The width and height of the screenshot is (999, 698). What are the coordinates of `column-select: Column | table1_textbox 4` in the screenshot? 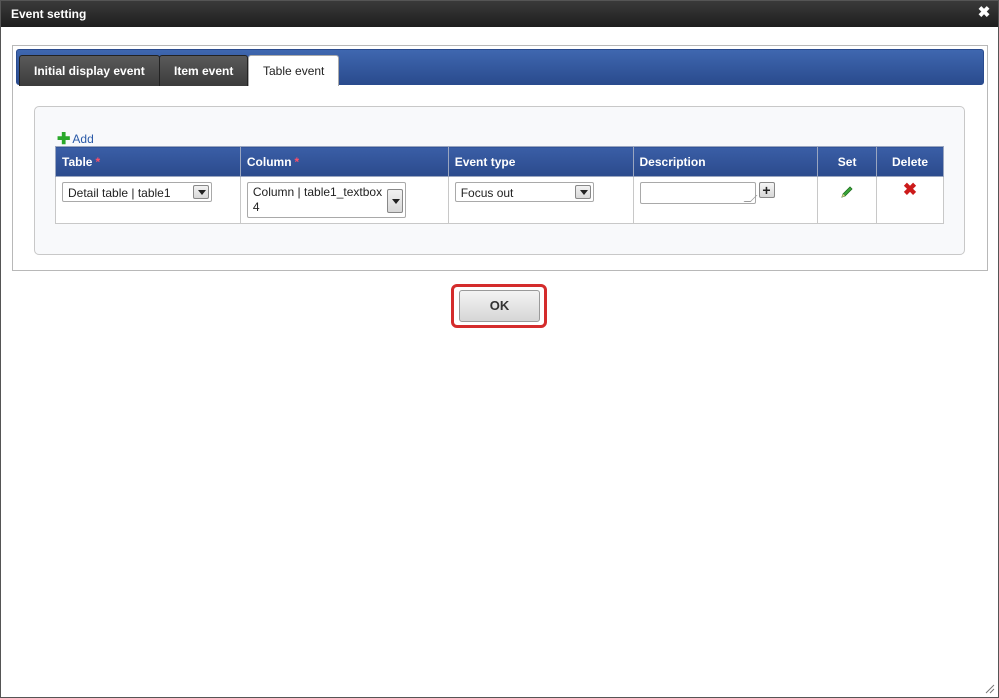 It's located at (326, 200).